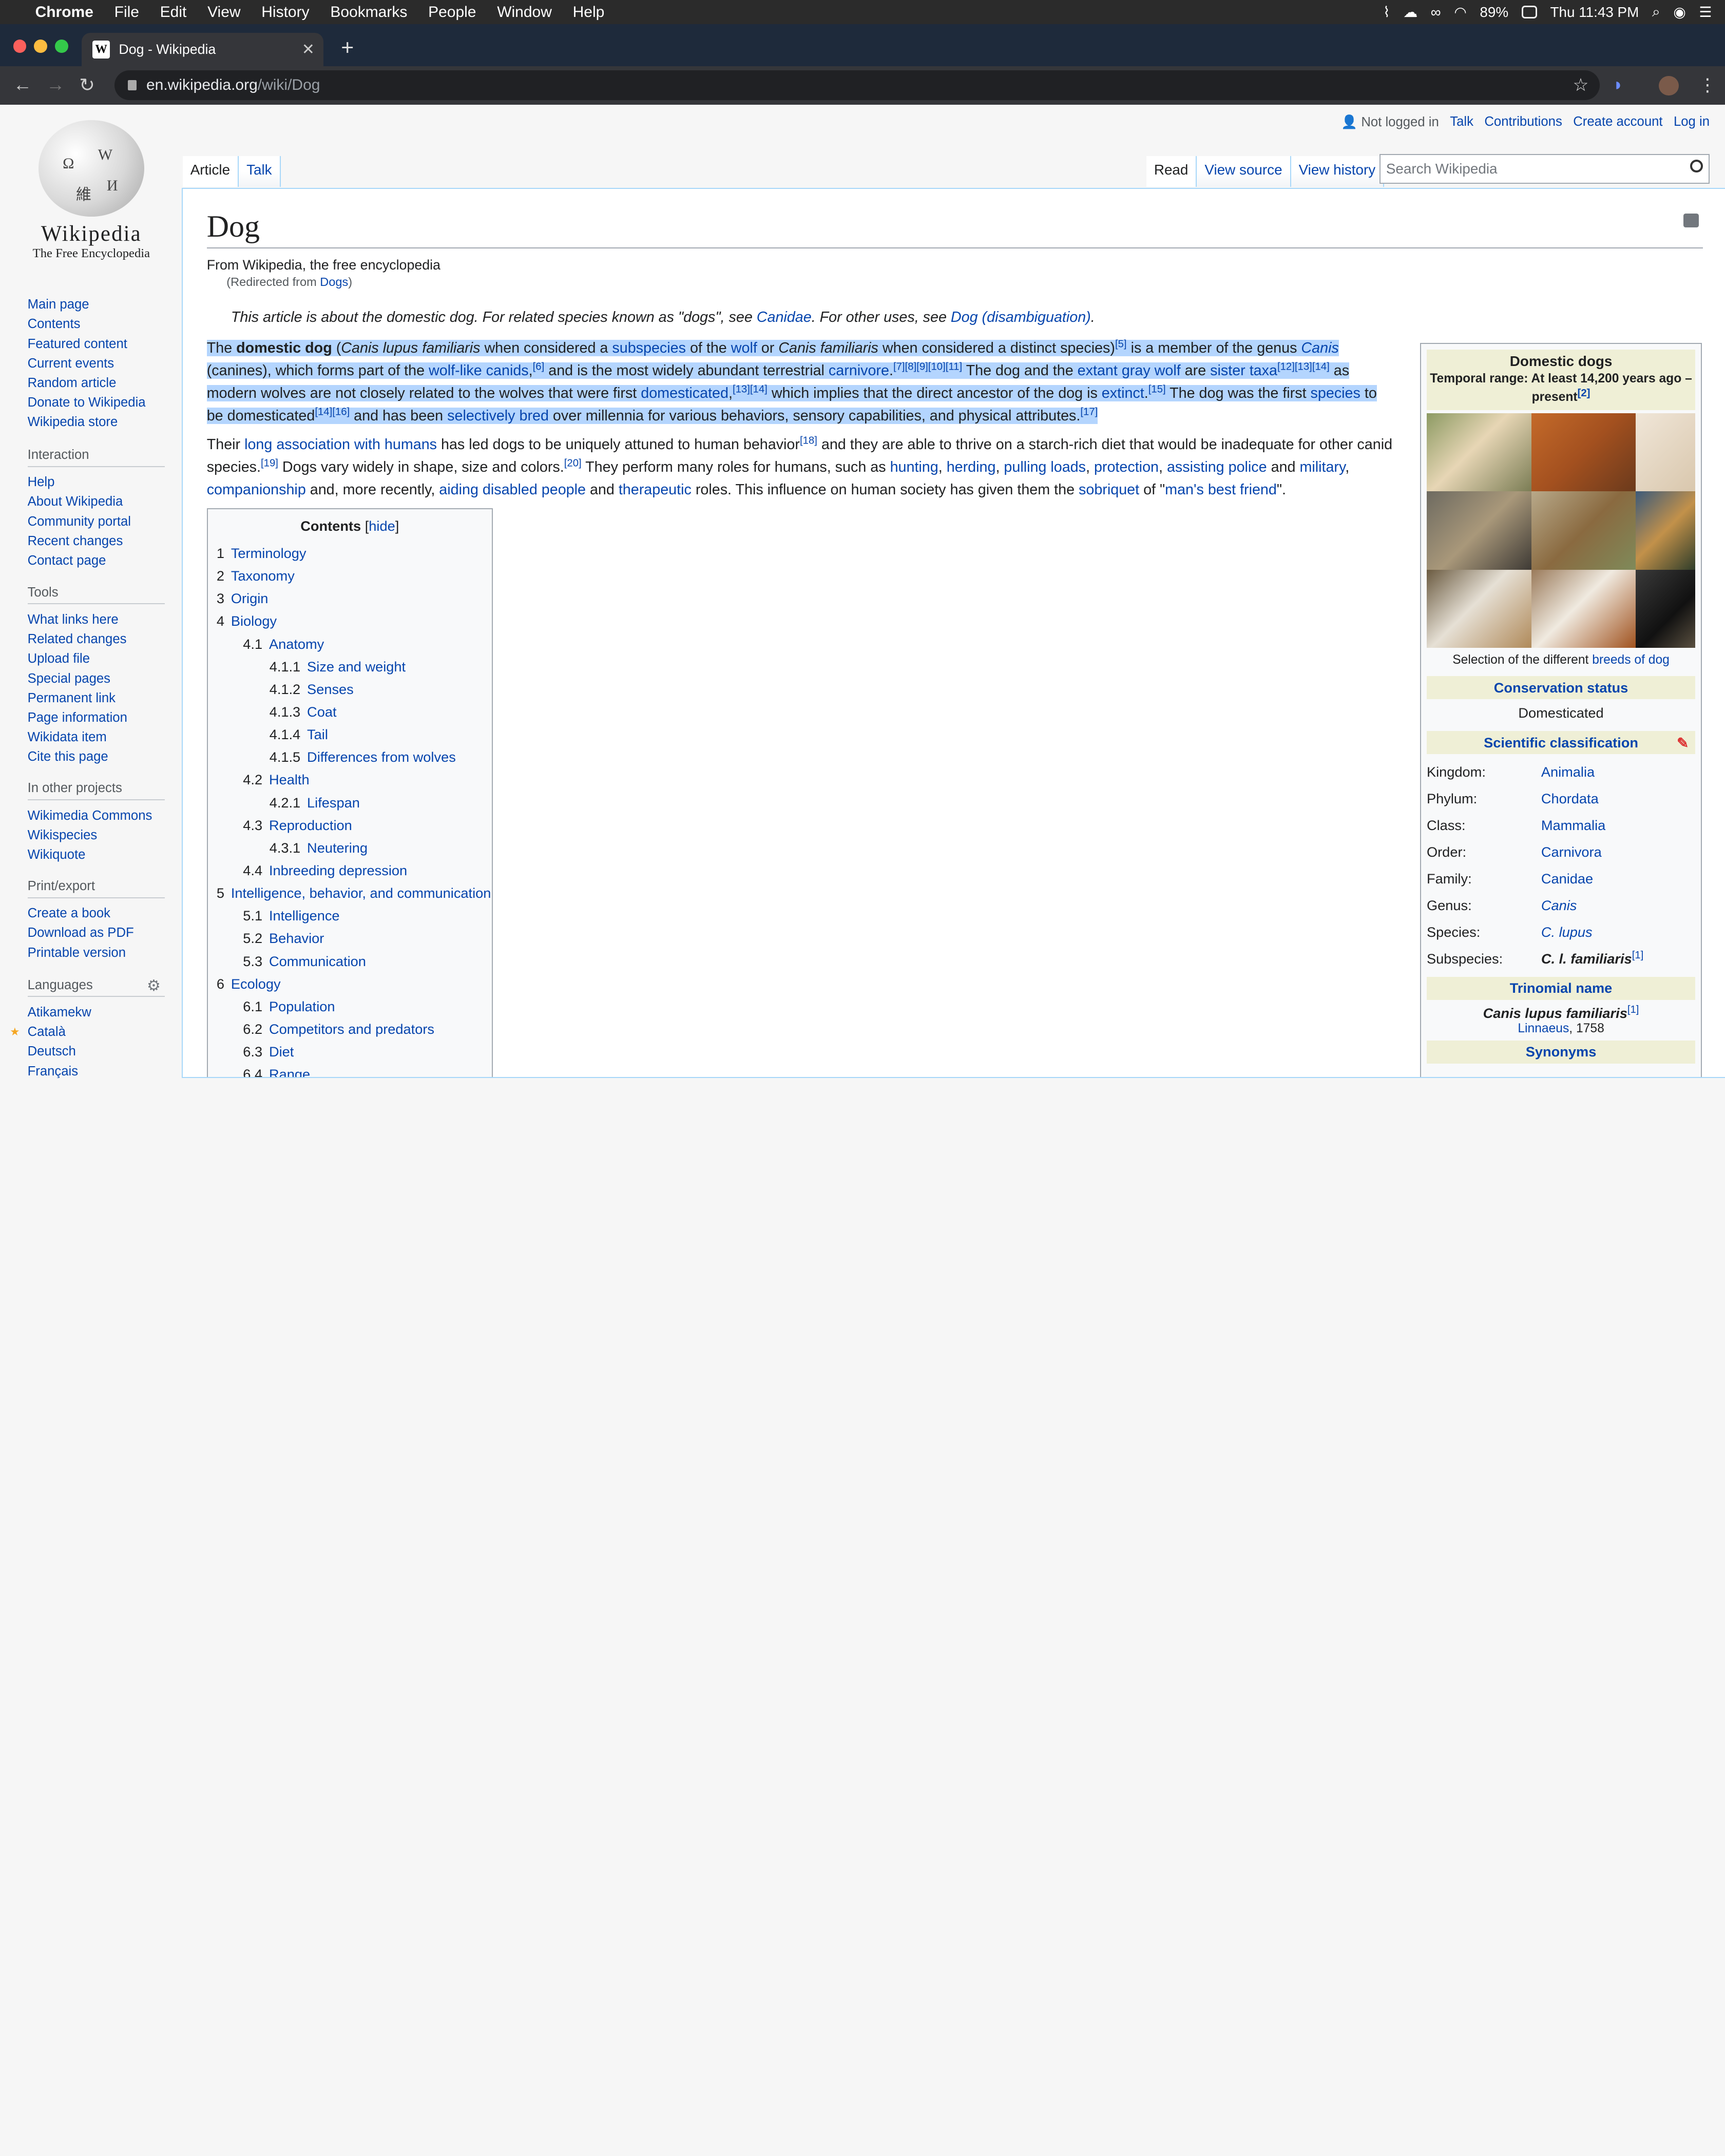 This screenshot has height=2156, width=1725. Describe the element at coordinates (1594, 12) in the screenshot. I see `clock: Thu 11:43 PM` at that location.